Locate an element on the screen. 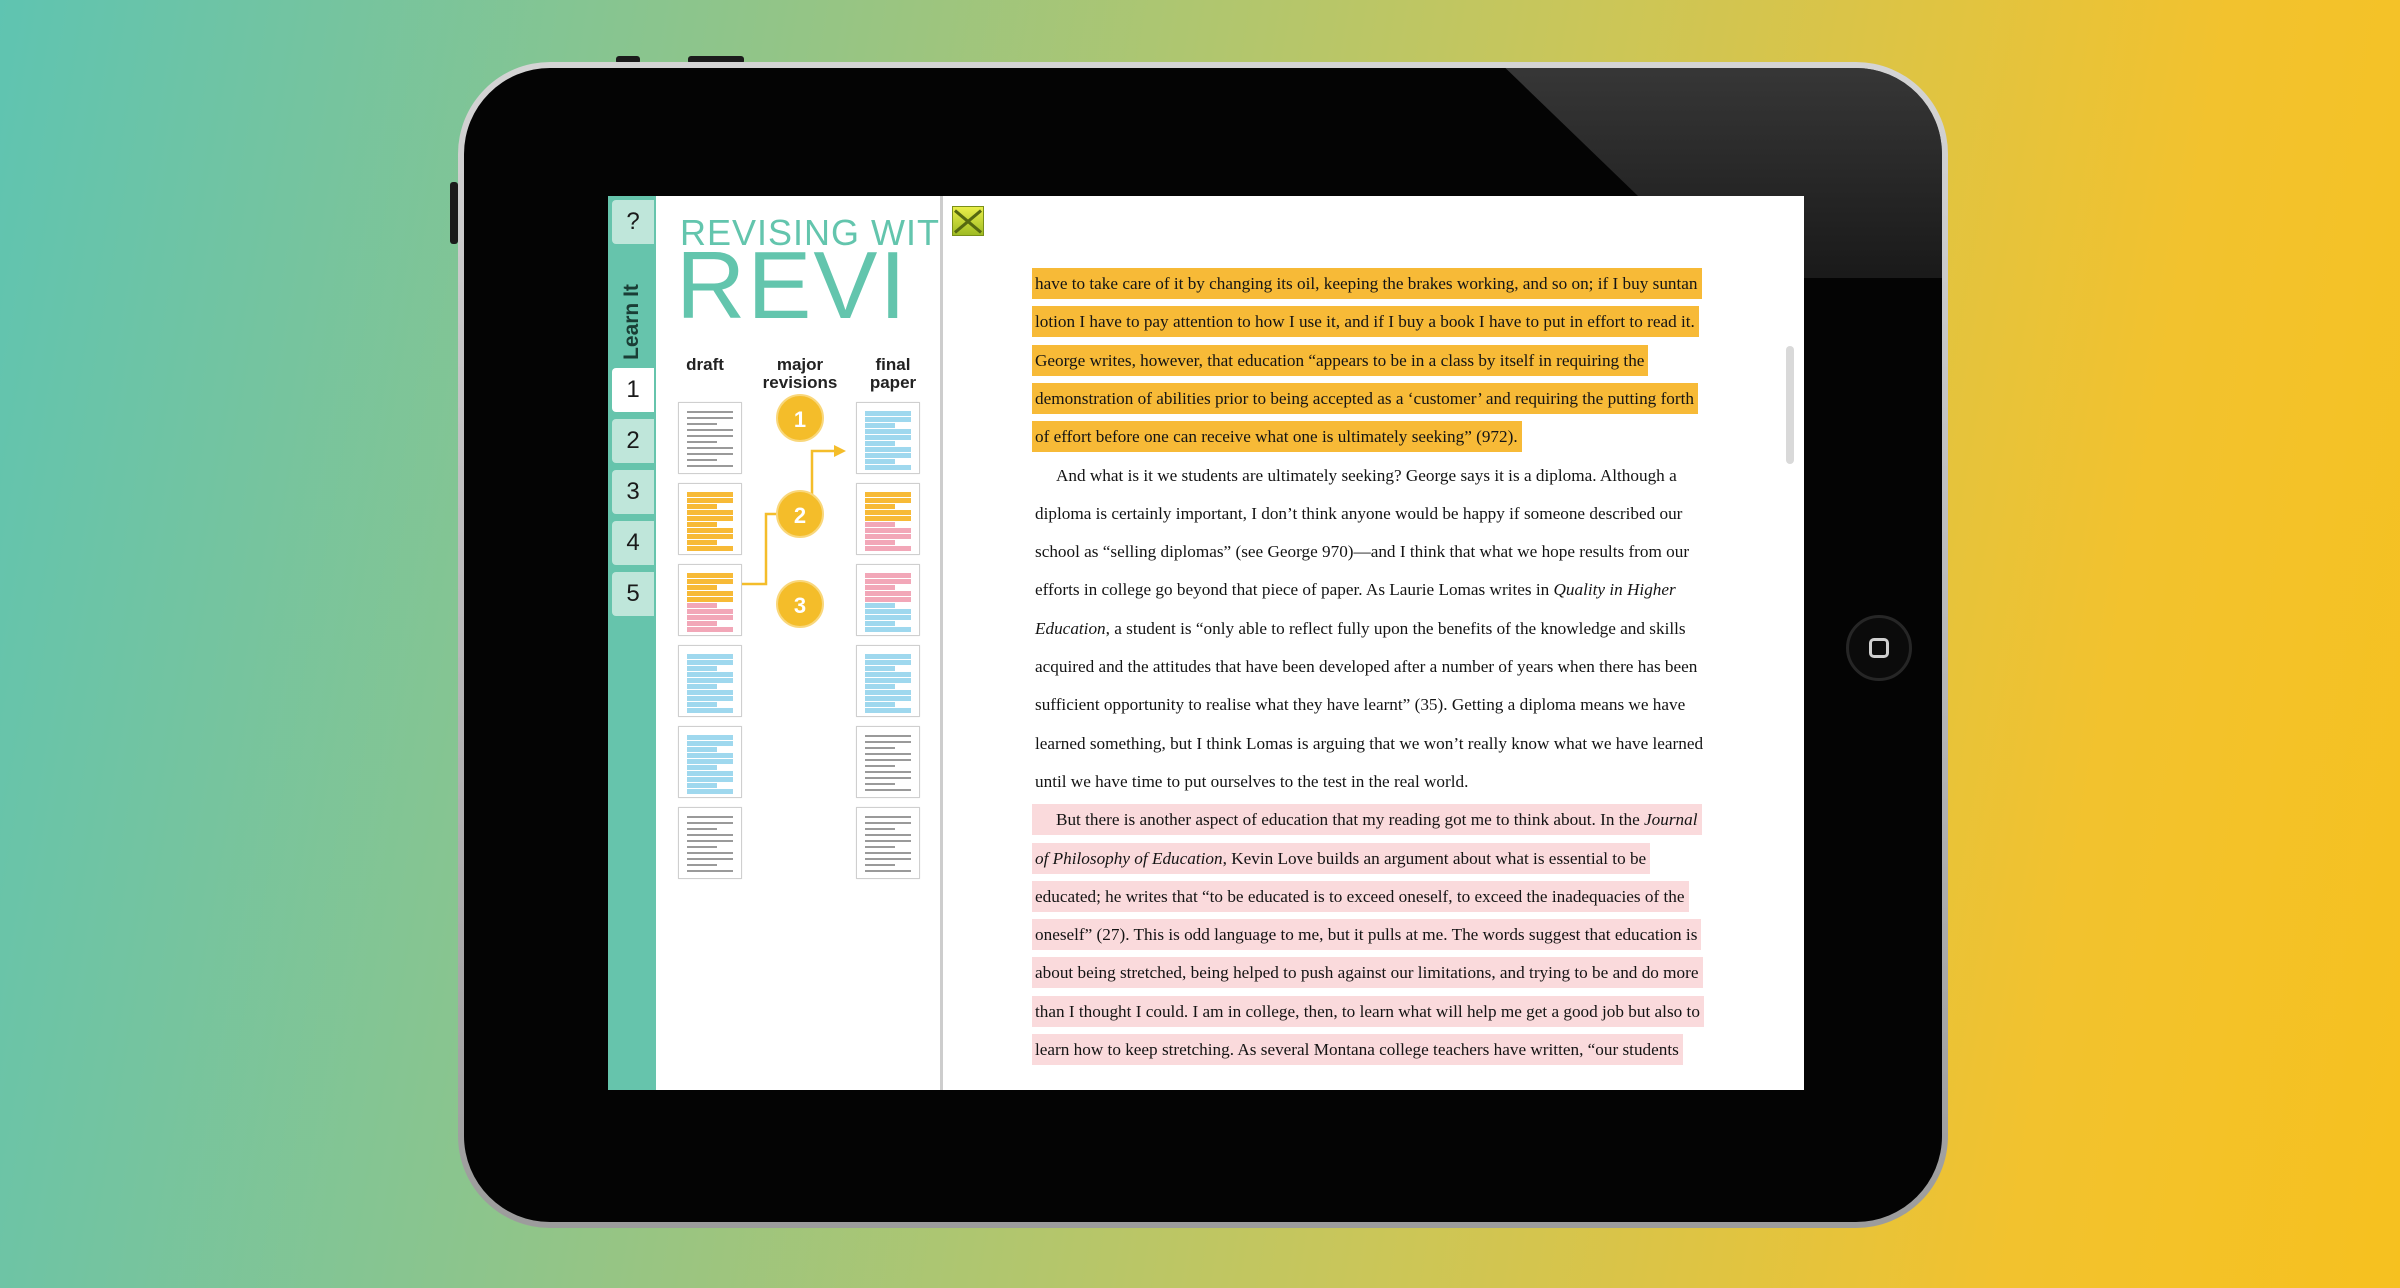 This screenshot has height=1288, width=2400. tab-4: 4 is located at coordinates (633, 543).